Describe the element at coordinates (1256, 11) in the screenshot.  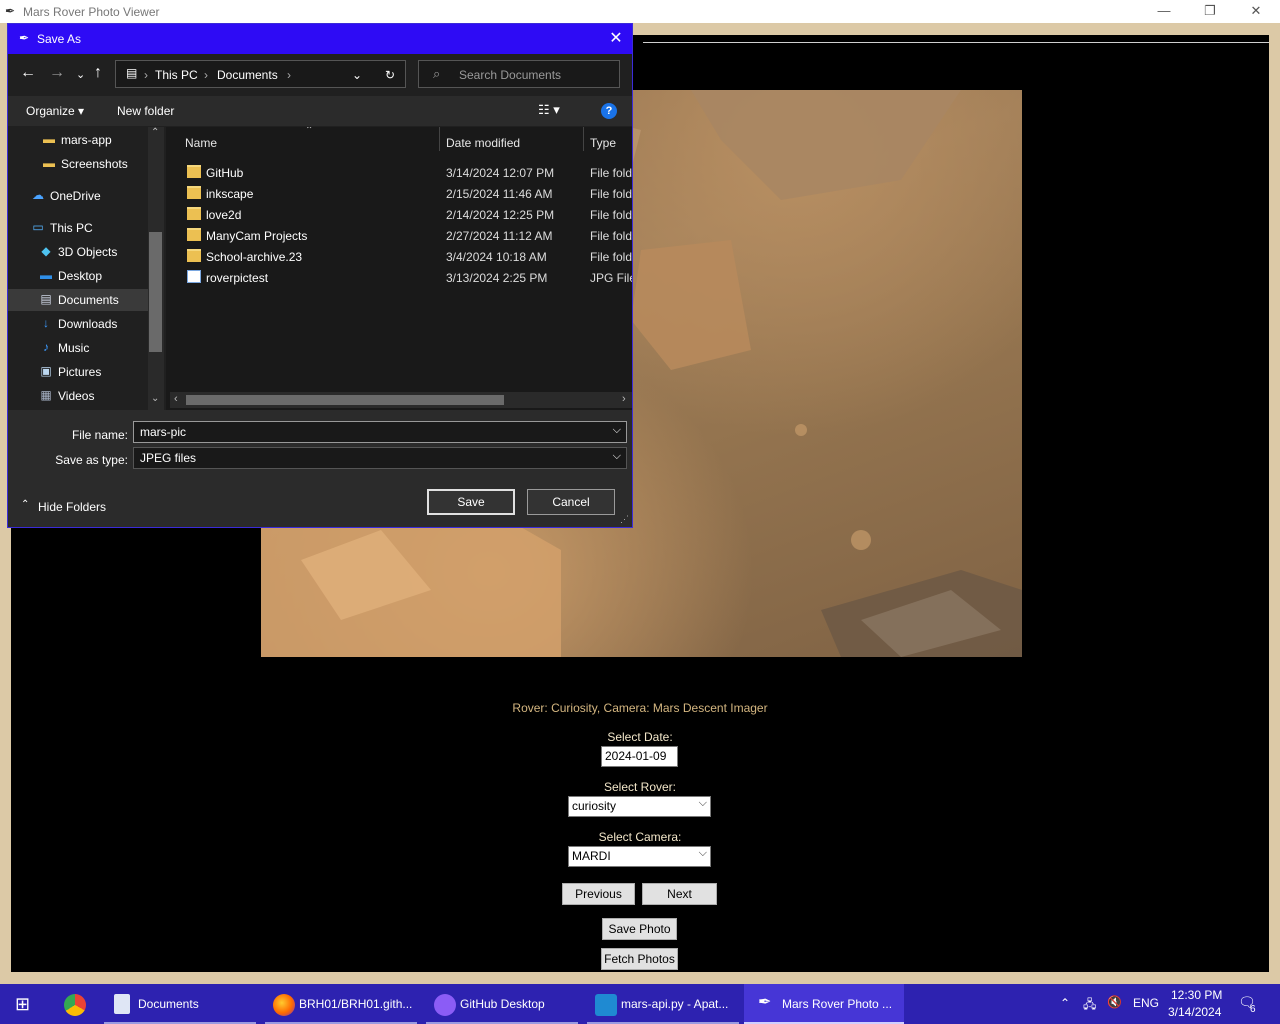
I see `close-button: ✕` at that location.